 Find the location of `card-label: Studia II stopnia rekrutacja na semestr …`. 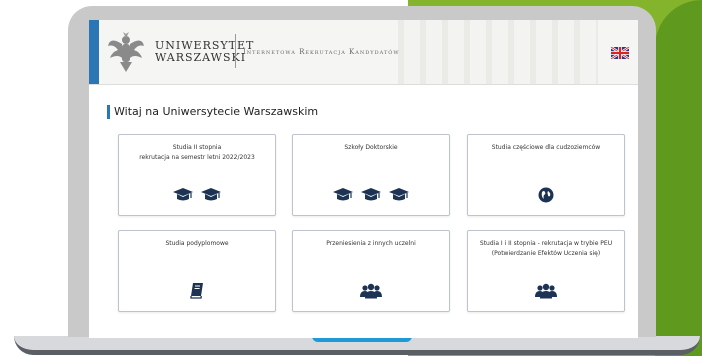

card-label: Studia II stopnia rekrutacja na semestr … is located at coordinates (197, 152).